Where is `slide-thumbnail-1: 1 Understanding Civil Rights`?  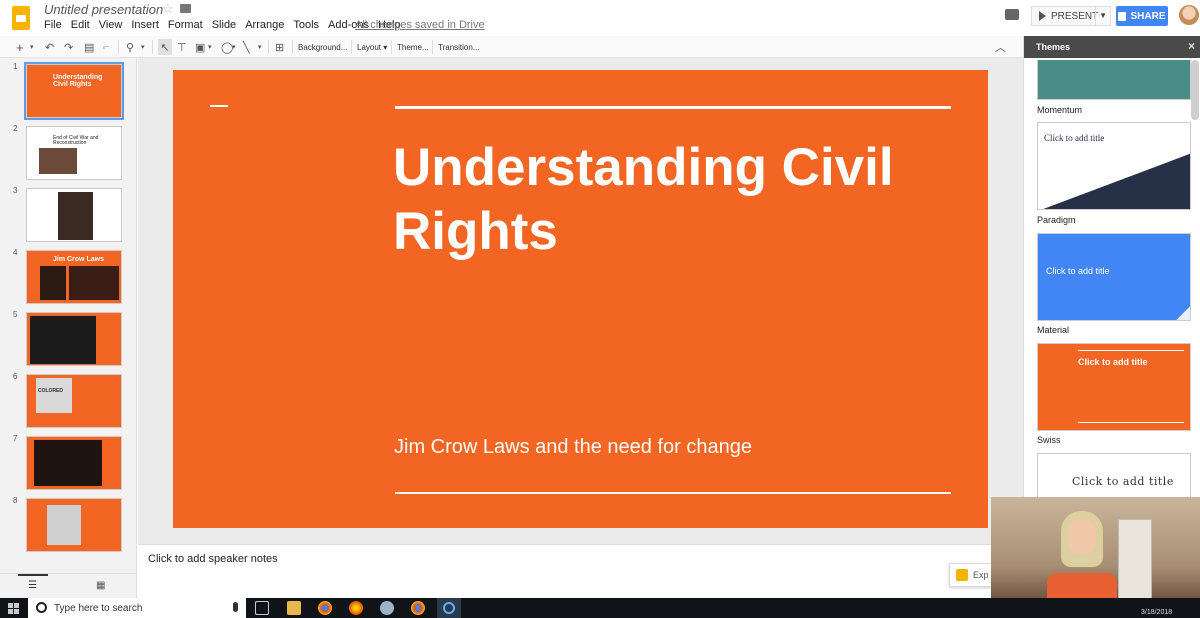
slide-thumbnail-1: 1 Understanding Civil Rights is located at coordinates (68, 92).